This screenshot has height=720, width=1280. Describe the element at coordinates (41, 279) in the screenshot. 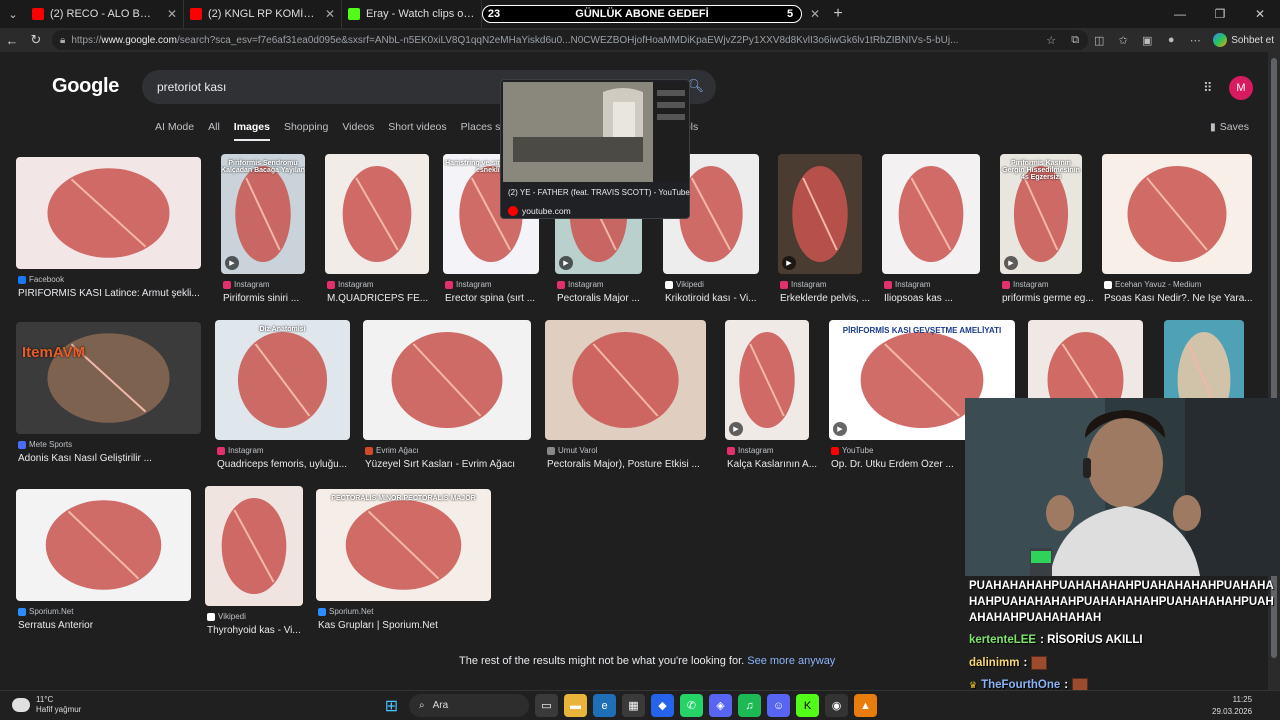

I see `result-source: Facebook` at that location.